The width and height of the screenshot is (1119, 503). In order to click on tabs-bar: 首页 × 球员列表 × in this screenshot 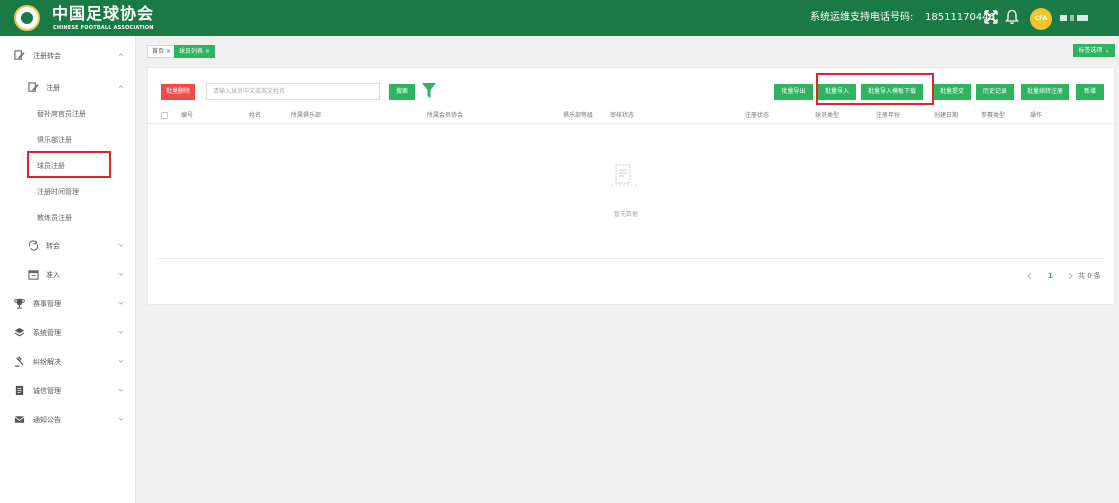, I will do `click(627, 51)`.